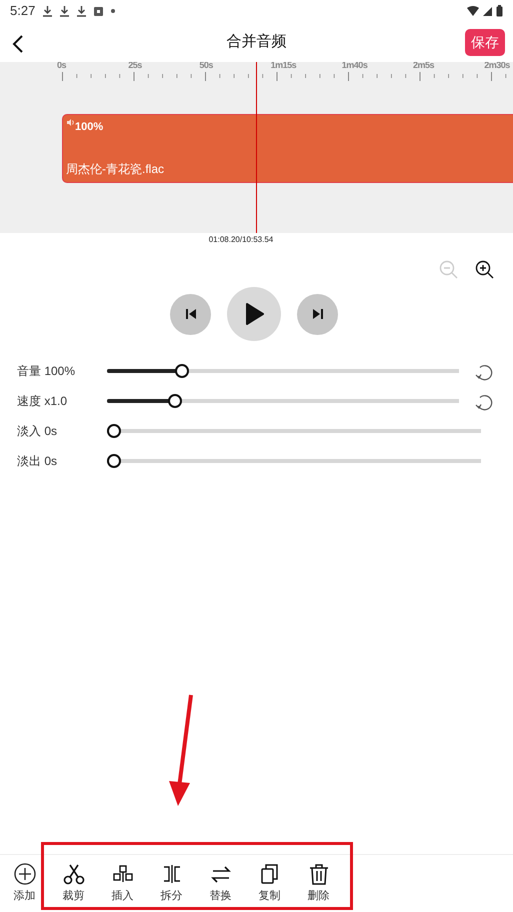 The width and height of the screenshot is (513, 912). I want to click on wifi-icon, so click(473, 11).